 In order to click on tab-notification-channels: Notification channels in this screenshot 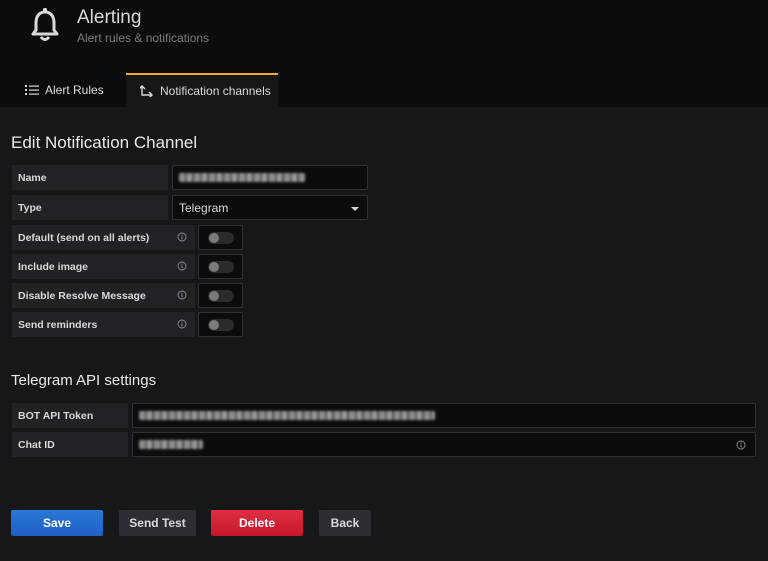, I will do `click(202, 90)`.